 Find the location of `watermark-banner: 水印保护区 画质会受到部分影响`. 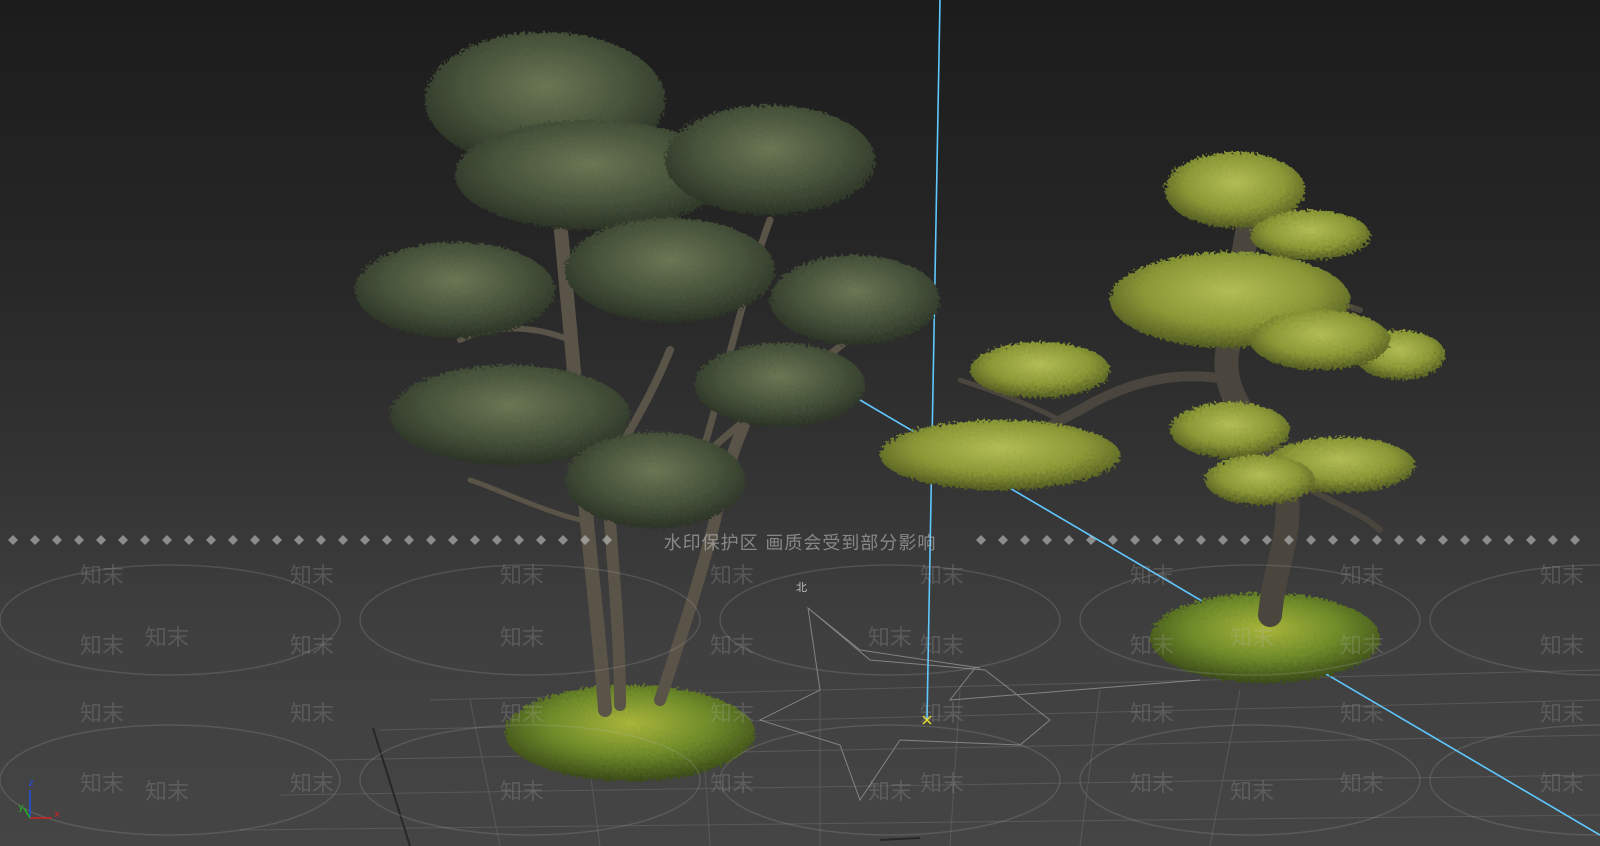

watermark-banner: 水印保护区 画质会受到部分影响 is located at coordinates (800, 542).